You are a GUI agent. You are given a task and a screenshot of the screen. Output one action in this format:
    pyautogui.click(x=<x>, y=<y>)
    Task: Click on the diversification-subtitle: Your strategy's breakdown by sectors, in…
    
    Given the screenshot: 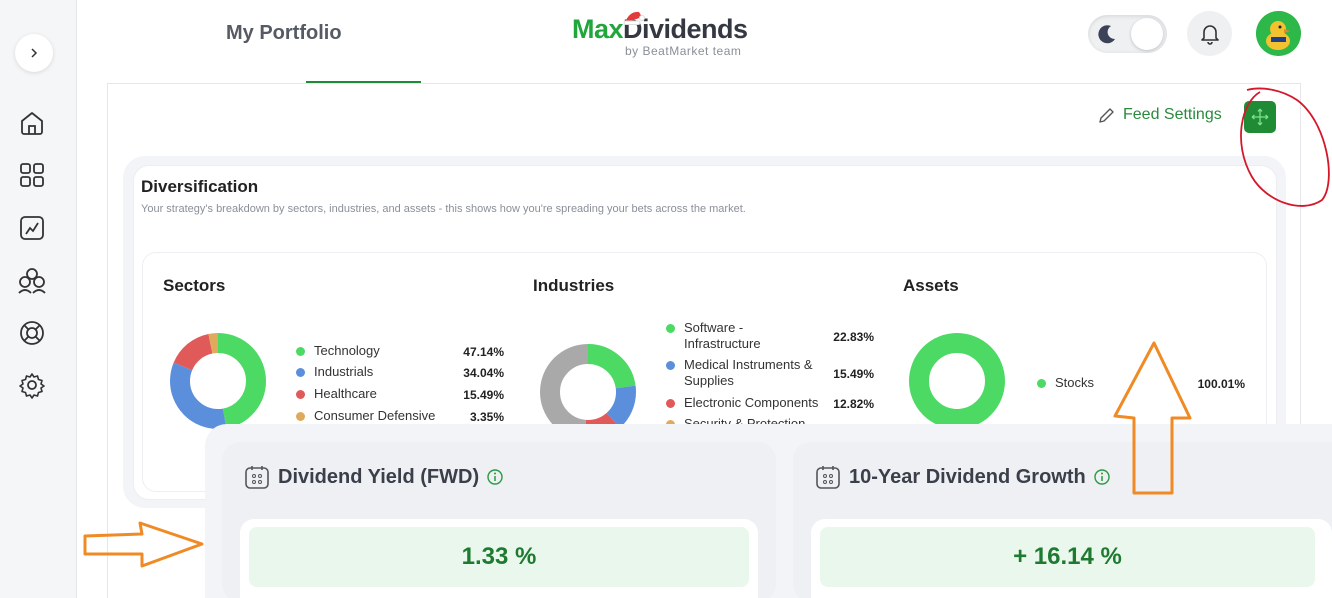 What is the action you would take?
    pyautogui.click(x=443, y=209)
    